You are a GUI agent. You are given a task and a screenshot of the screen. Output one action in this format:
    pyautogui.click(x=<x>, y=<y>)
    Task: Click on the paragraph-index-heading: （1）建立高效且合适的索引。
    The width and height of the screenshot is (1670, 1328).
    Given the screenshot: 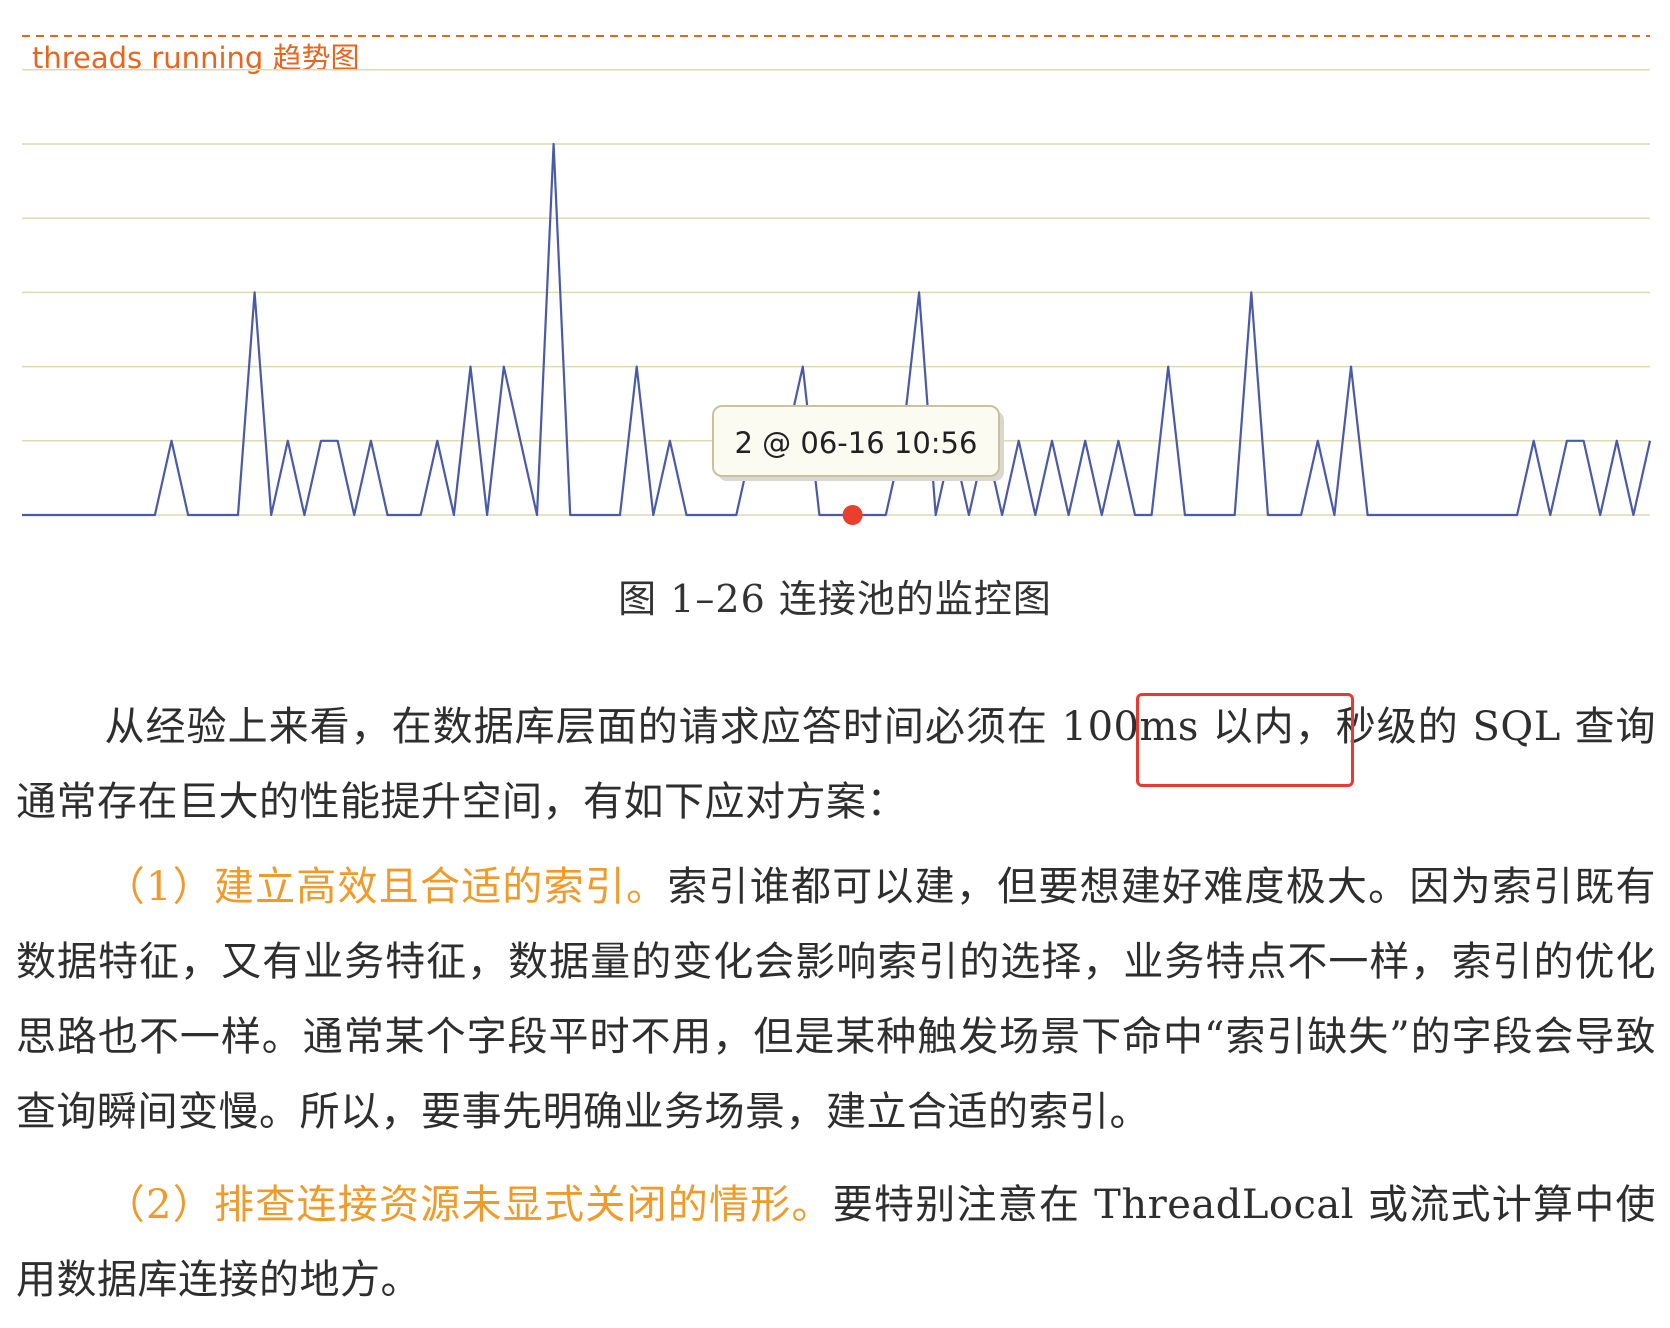 What is the action you would take?
    pyautogui.click(x=386, y=887)
    